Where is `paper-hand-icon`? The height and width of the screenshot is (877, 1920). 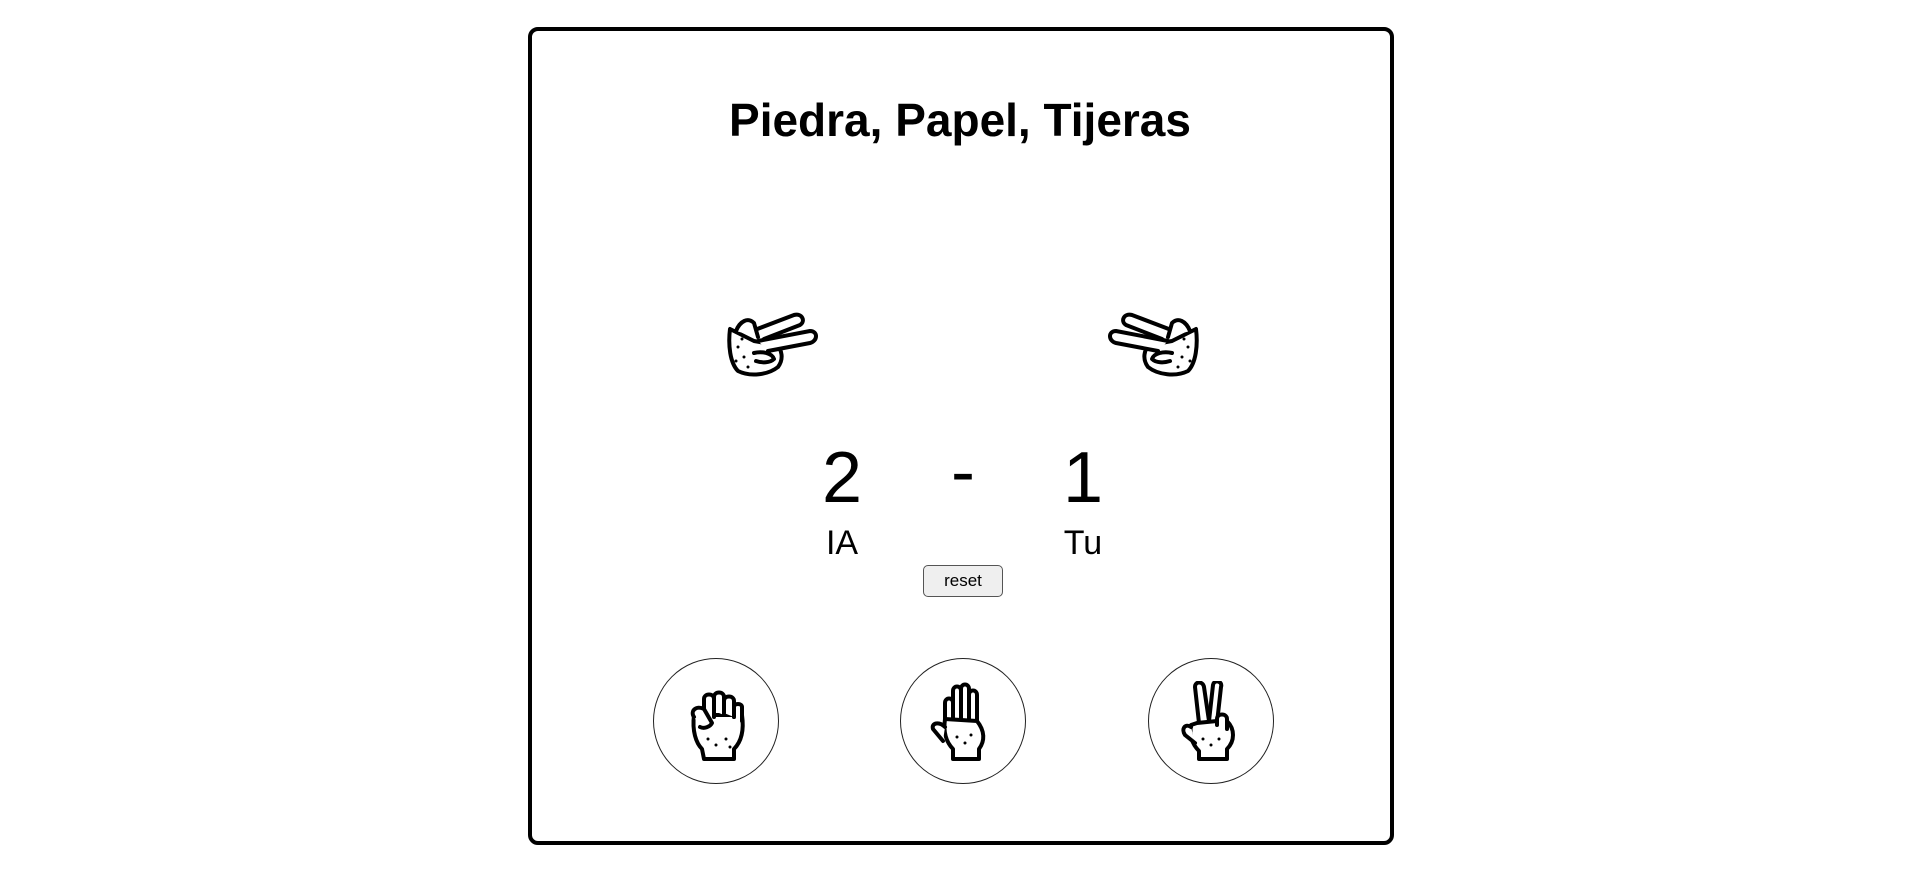
paper-hand-icon is located at coordinates (958, 721).